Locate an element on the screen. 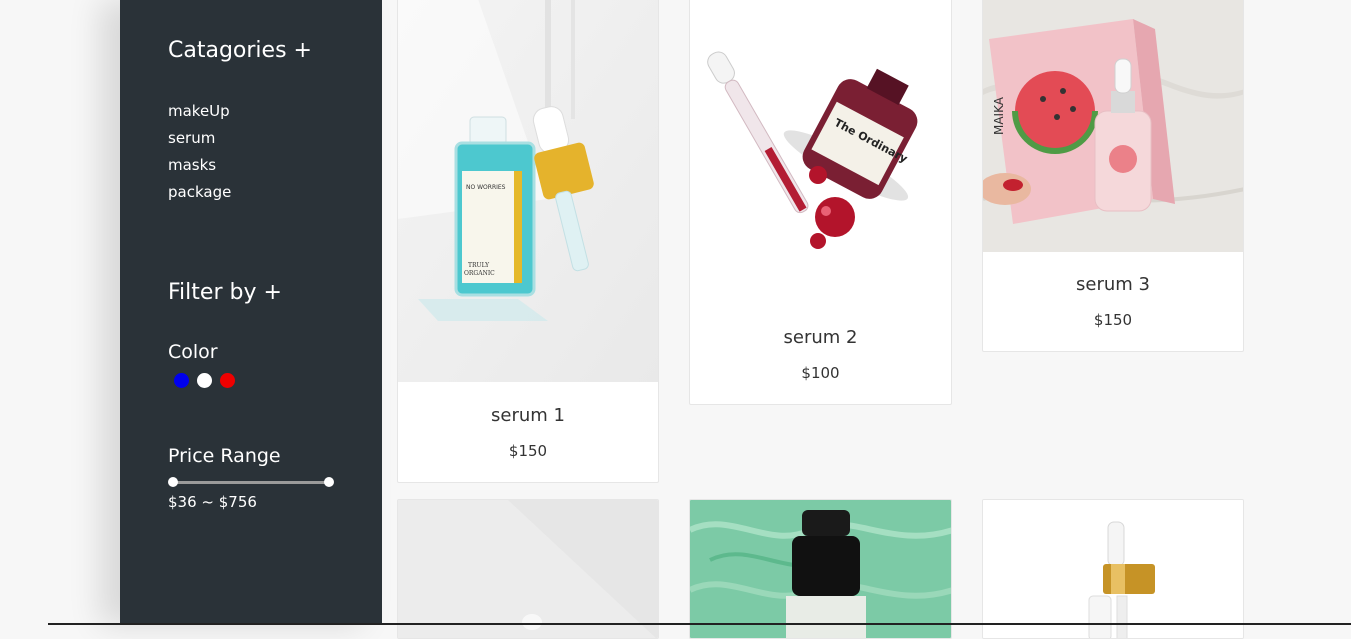 This screenshot has height=639, width=1351. price-range-slider is located at coordinates (251, 483).